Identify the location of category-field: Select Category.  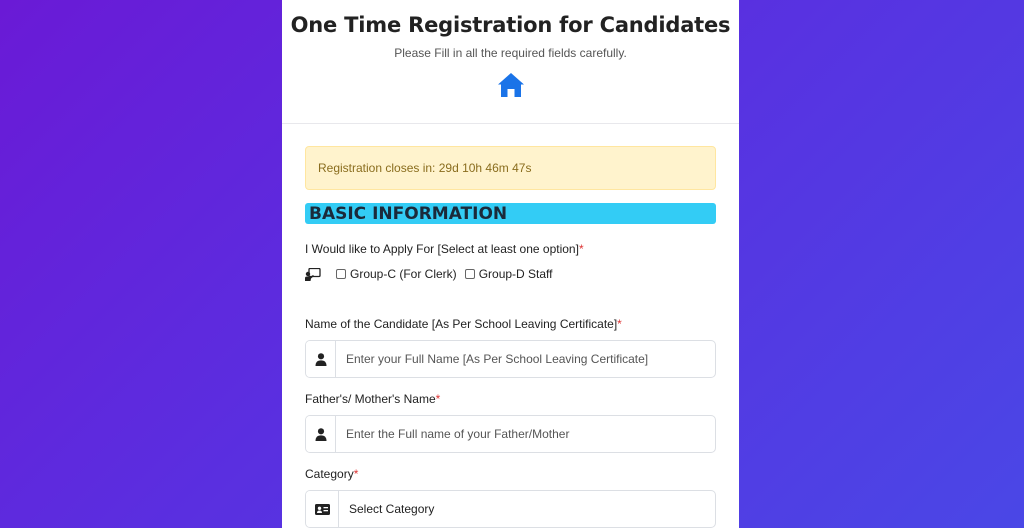
(510, 509).